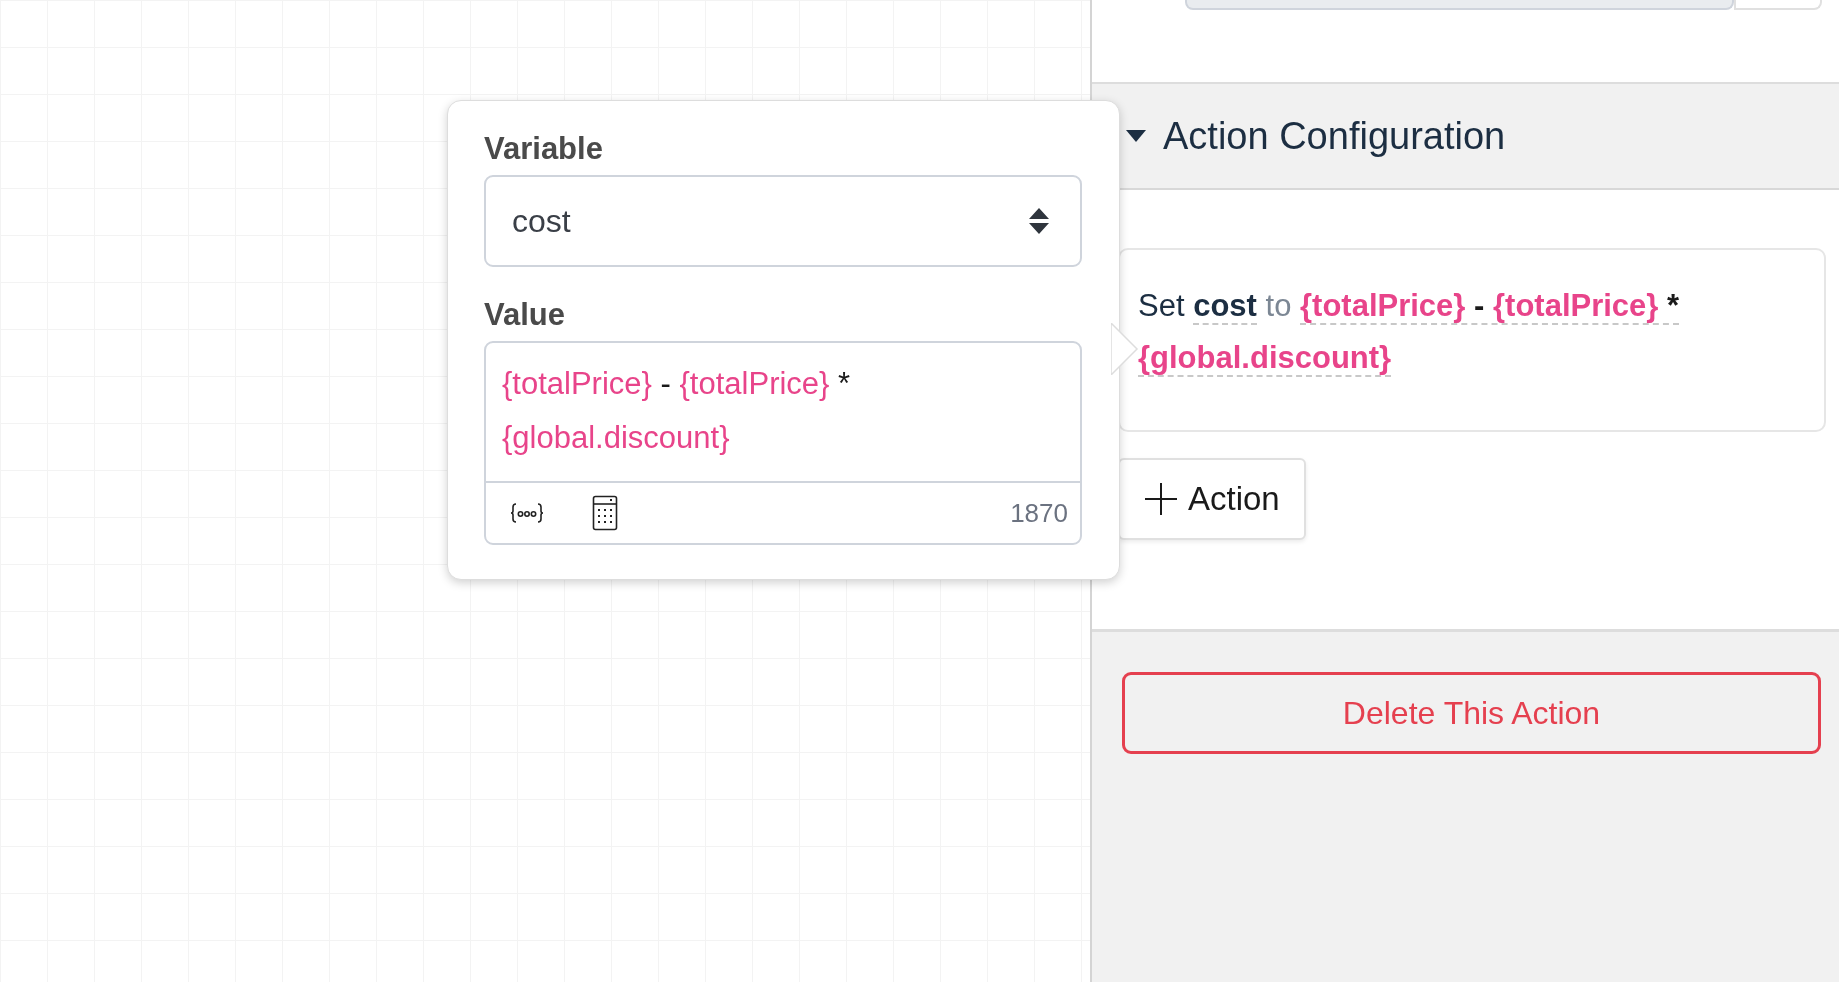 This screenshot has width=1839, height=982. Describe the element at coordinates (1039, 221) in the screenshot. I see `sort-arrows-icon` at that location.